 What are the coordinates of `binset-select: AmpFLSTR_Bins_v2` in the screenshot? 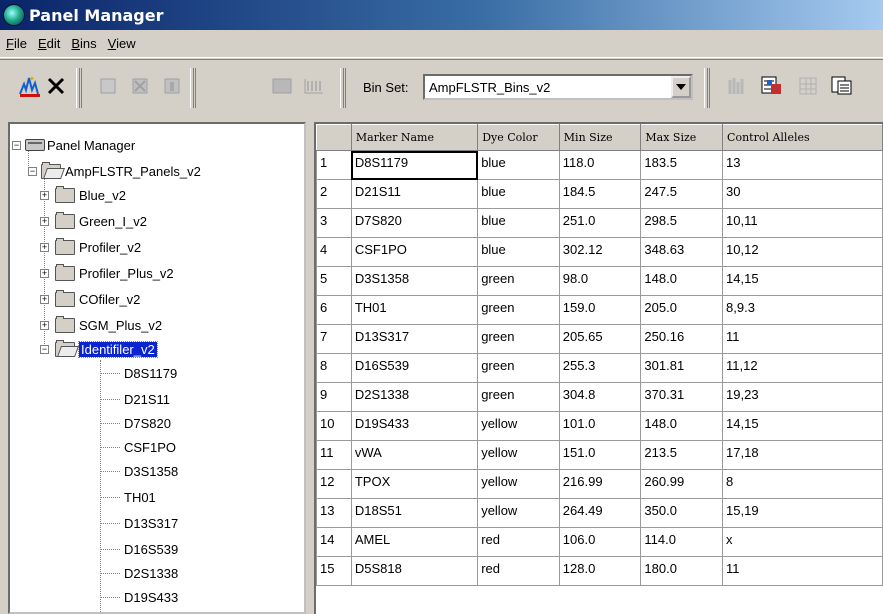 It's located at (558, 87).